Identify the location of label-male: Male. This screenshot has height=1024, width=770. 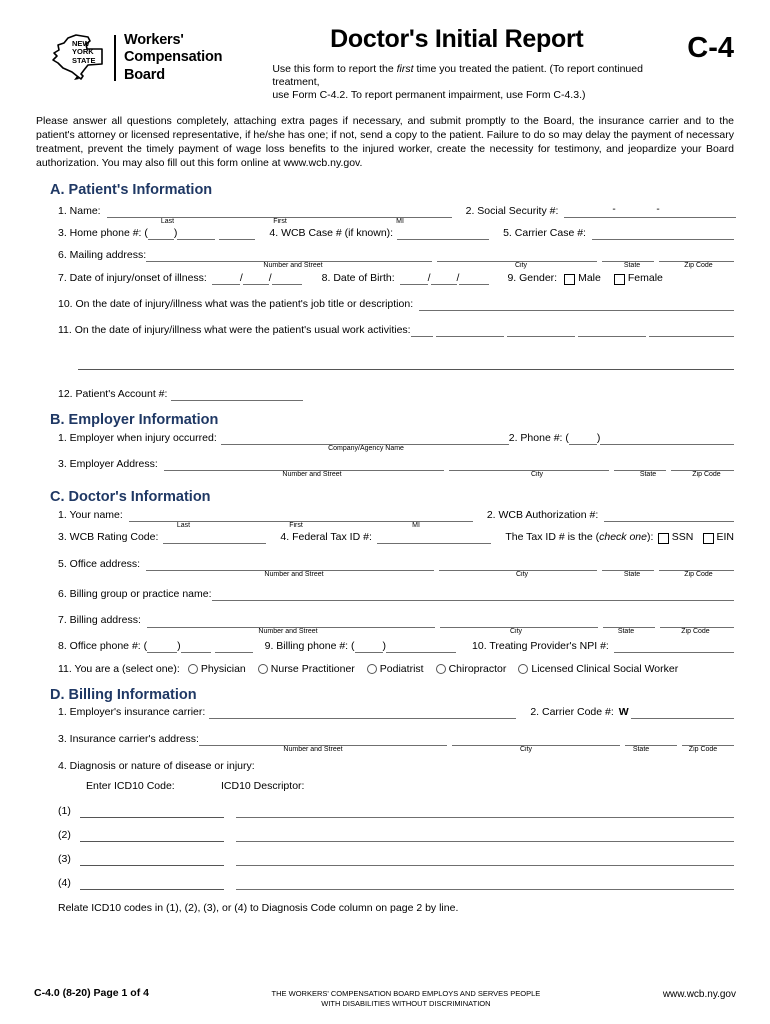
(589, 277).